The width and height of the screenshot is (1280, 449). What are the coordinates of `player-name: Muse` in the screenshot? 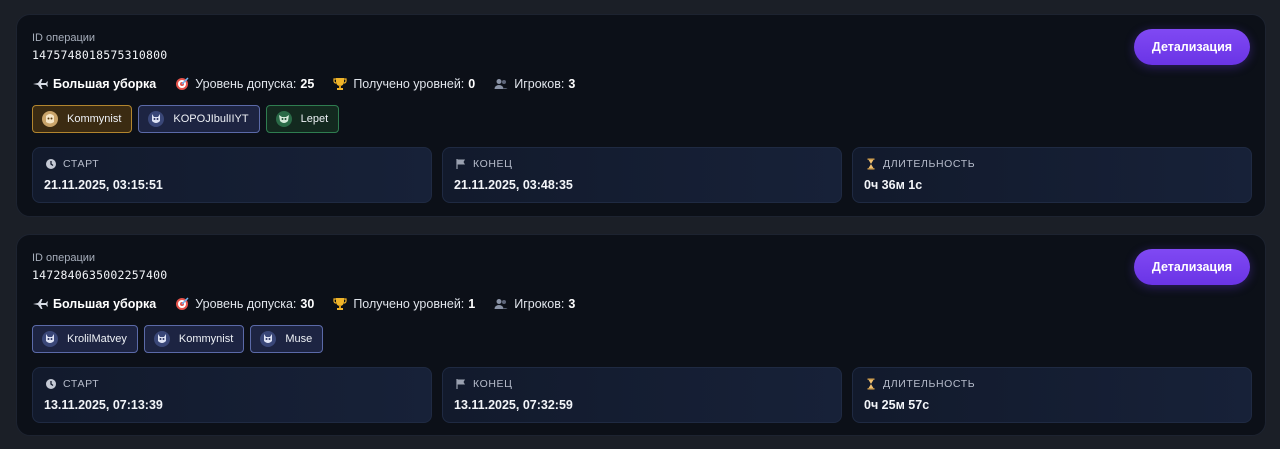 It's located at (299, 339).